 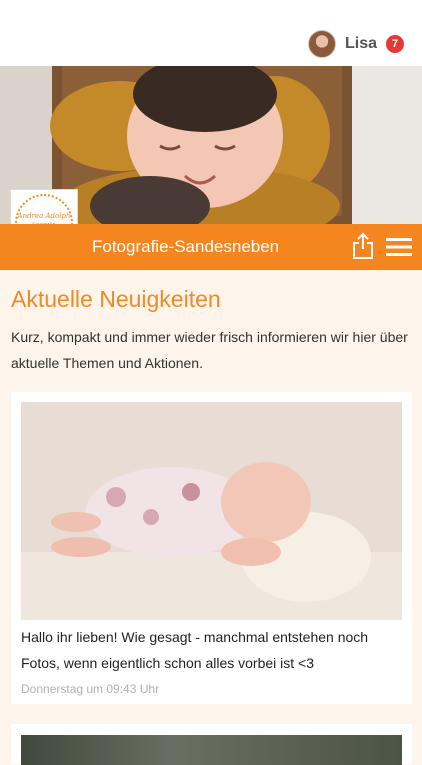 I want to click on page-title: Aktuelle Neuigkeiten, so click(x=116, y=299).